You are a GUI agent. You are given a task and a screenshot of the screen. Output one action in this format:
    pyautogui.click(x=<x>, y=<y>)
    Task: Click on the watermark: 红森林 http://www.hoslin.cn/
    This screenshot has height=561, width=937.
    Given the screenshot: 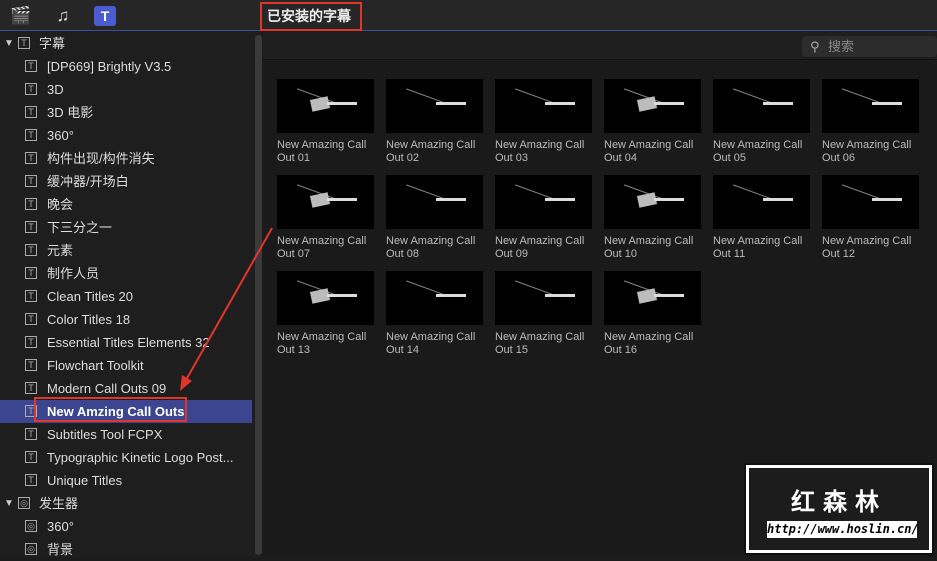 What is the action you would take?
    pyautogui.click(x=839, y=509)
    